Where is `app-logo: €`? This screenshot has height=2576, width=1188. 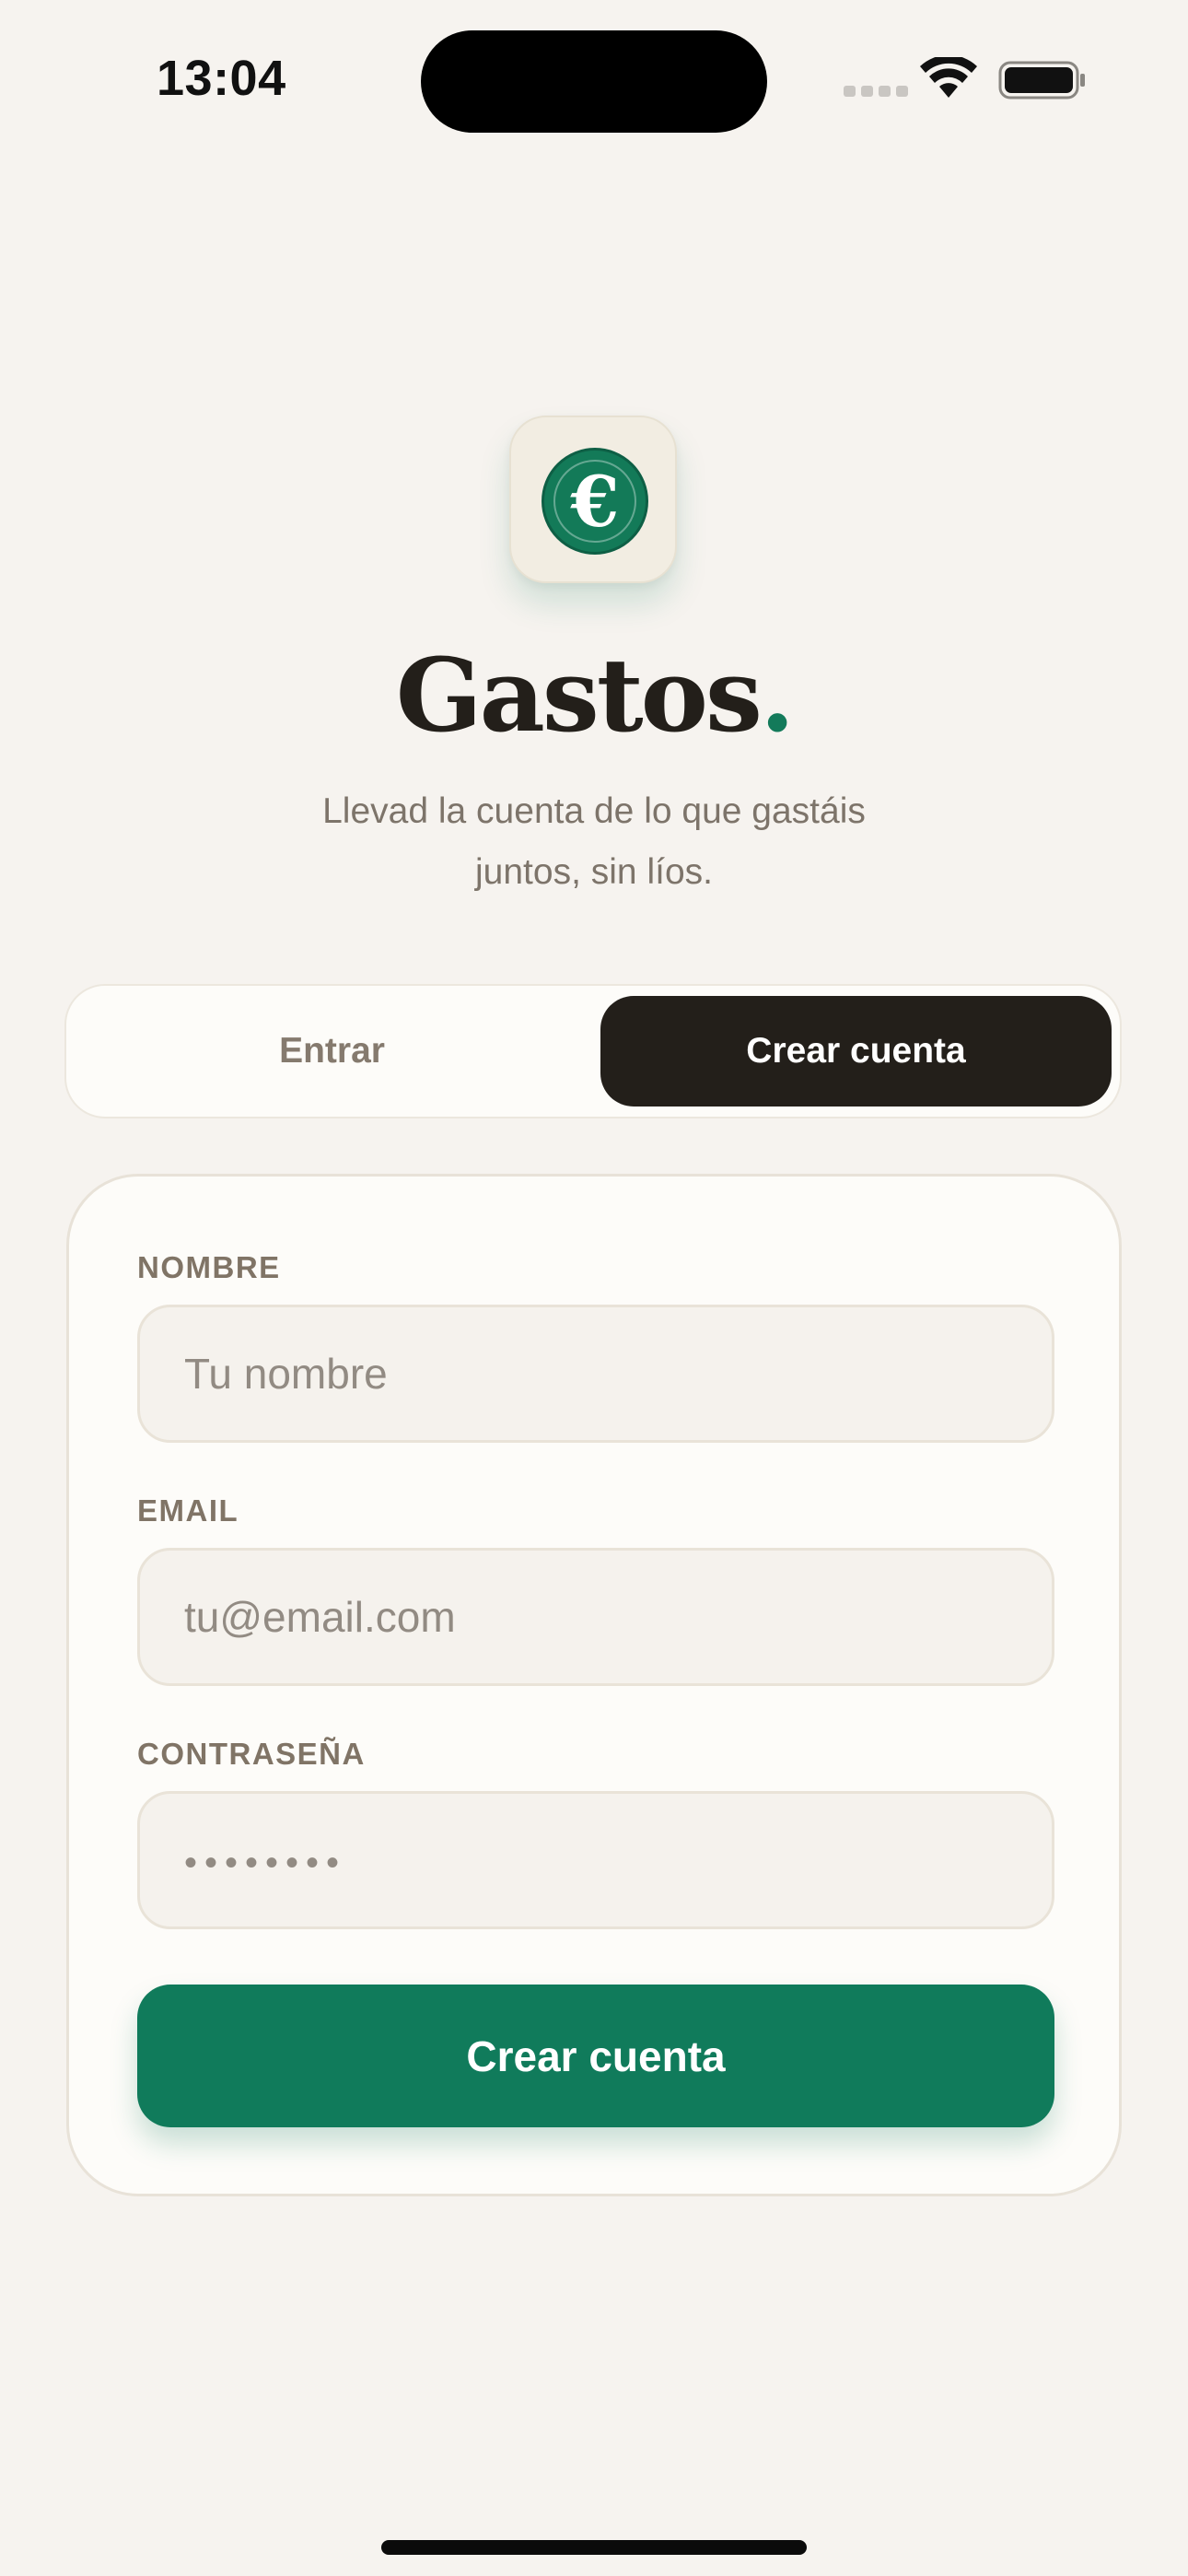
app-logo: € is located at coordinates (593, 499).